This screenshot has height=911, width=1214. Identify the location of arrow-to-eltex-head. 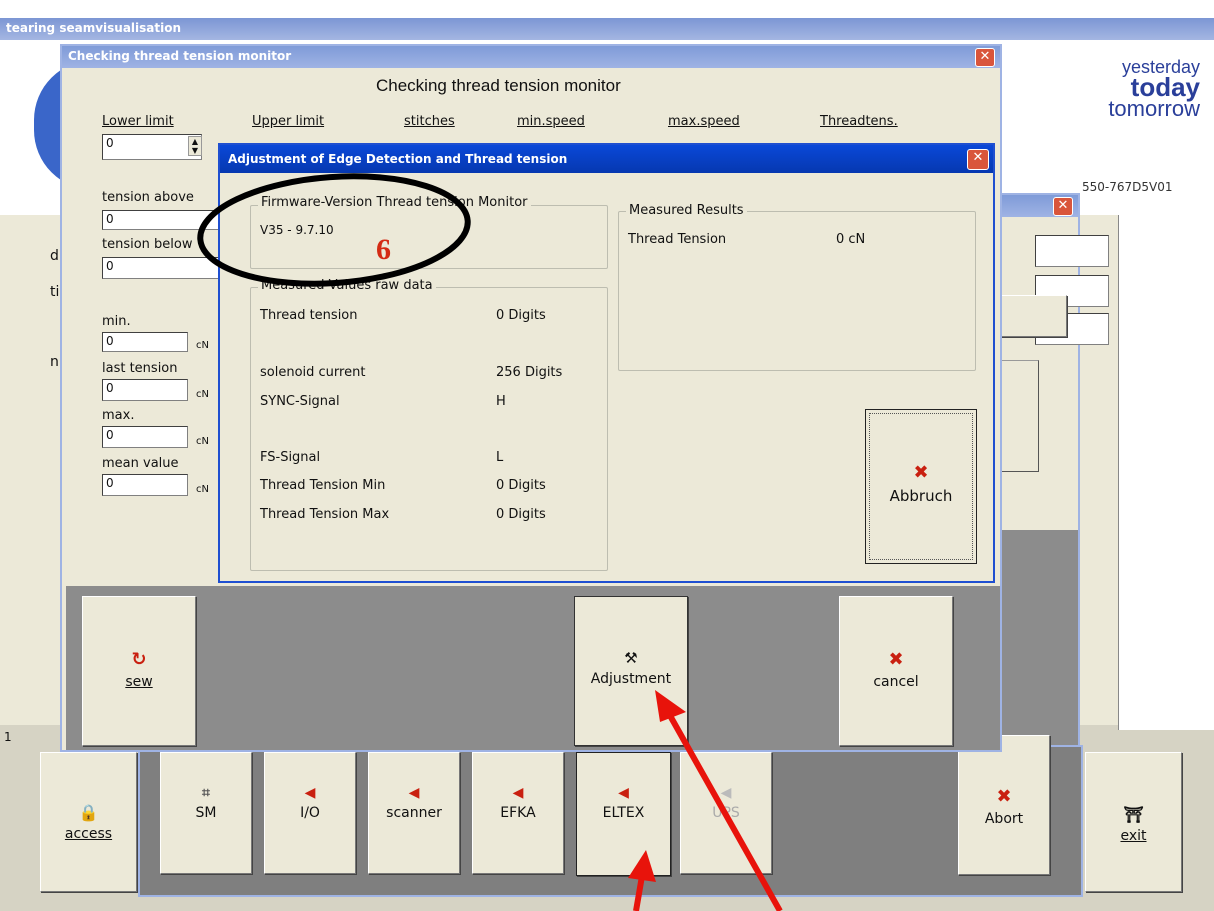
(642, 866).